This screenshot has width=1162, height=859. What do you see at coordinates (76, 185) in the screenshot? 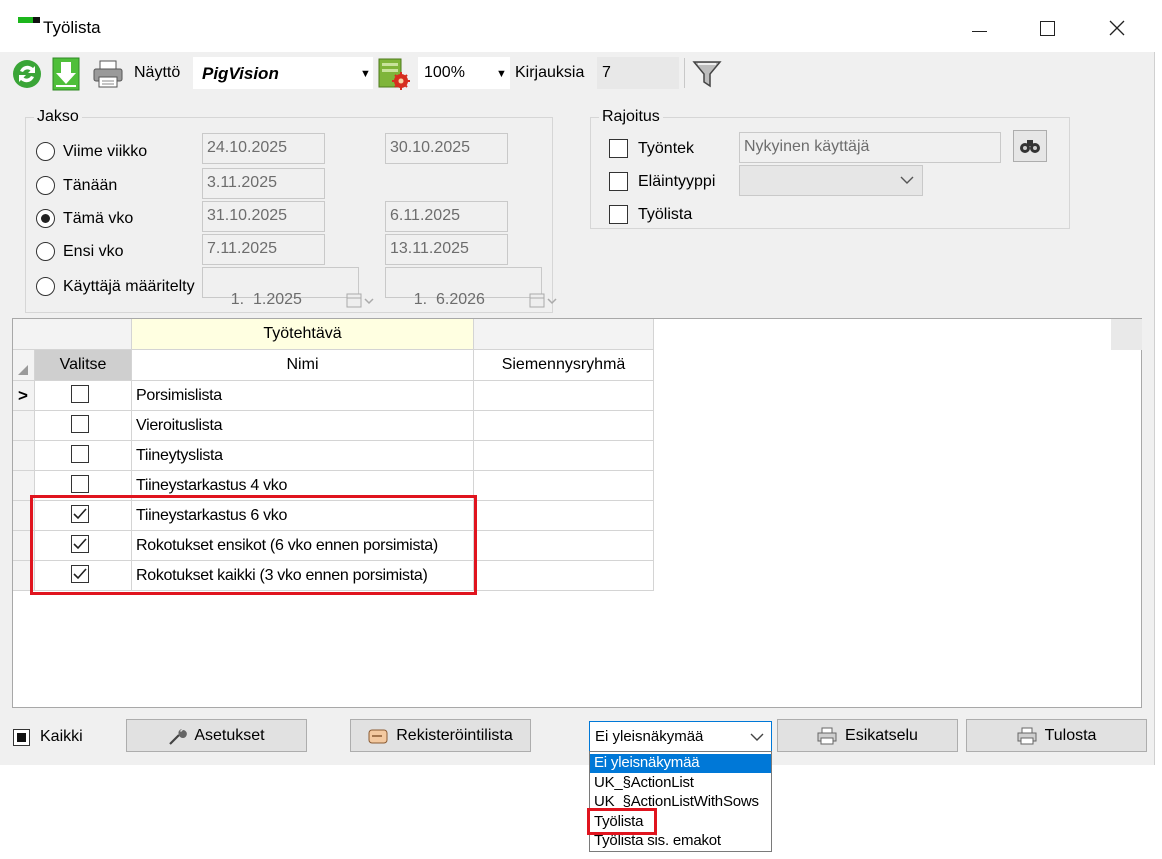
I see `radio-today: Tänään` at bounding box center [76, 185].